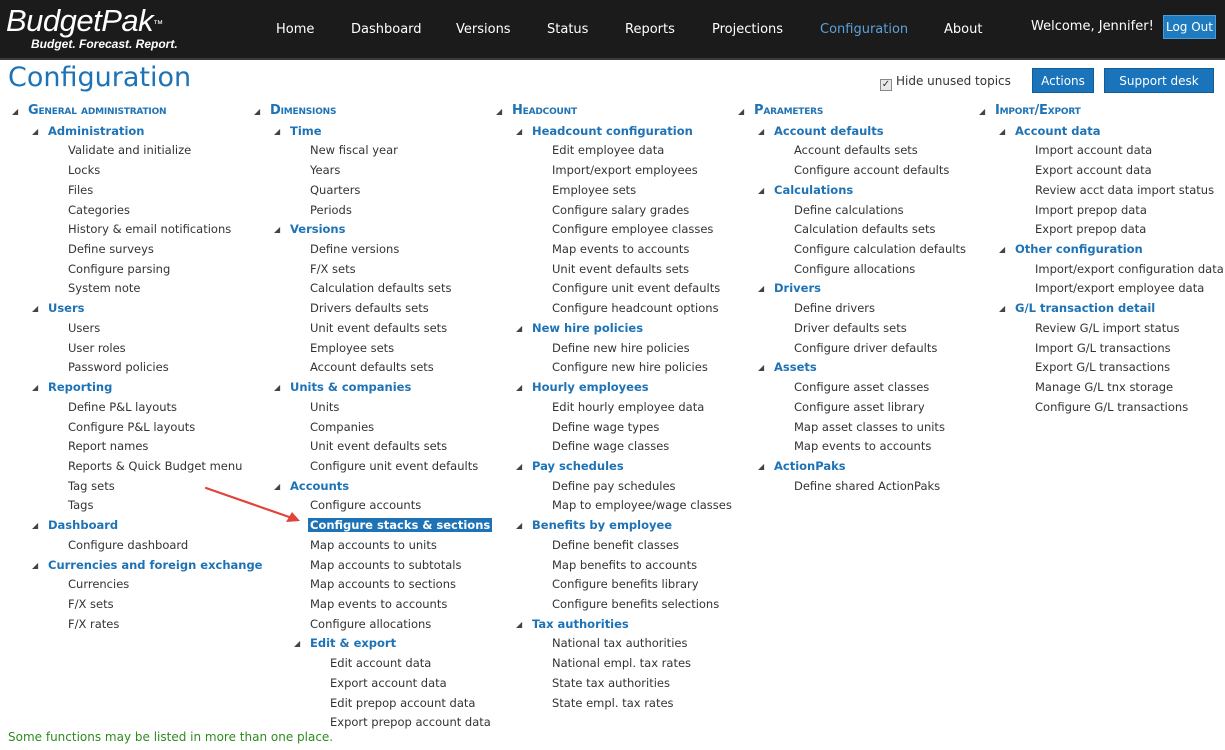 This screenshot has height=750, width=1225. Describe the element at coordinates (128, 545) in the screenshot. I see `menu-leaf-item: Configure dashboard` at that location.